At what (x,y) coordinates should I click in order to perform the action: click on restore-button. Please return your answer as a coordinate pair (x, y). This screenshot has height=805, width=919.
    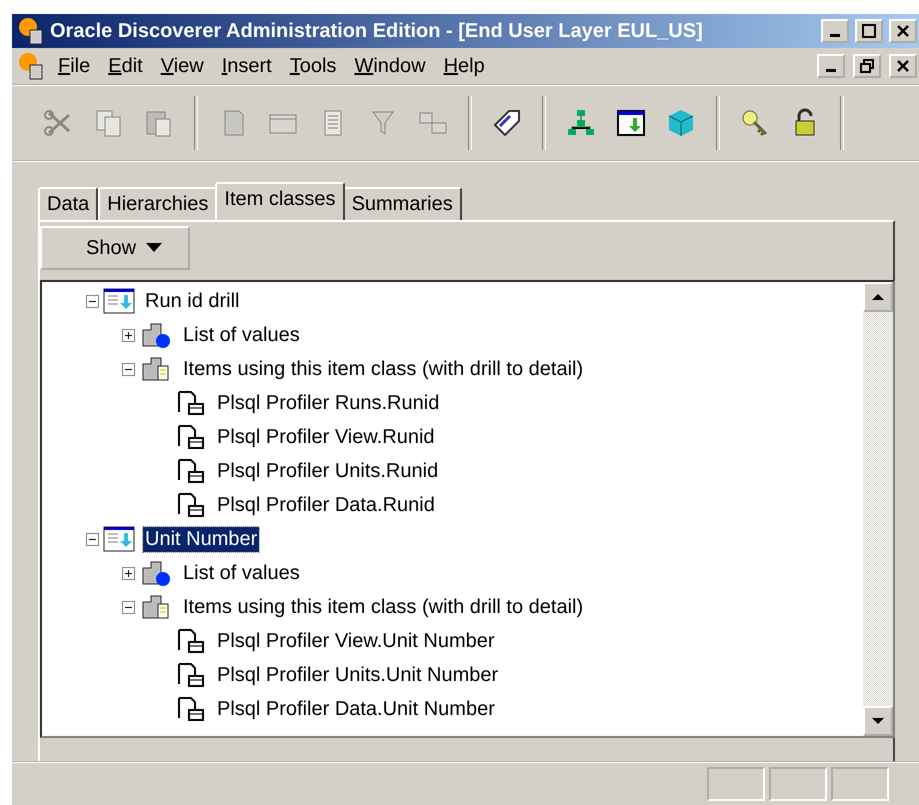
    Looking at the image, I should click on (867, 66).